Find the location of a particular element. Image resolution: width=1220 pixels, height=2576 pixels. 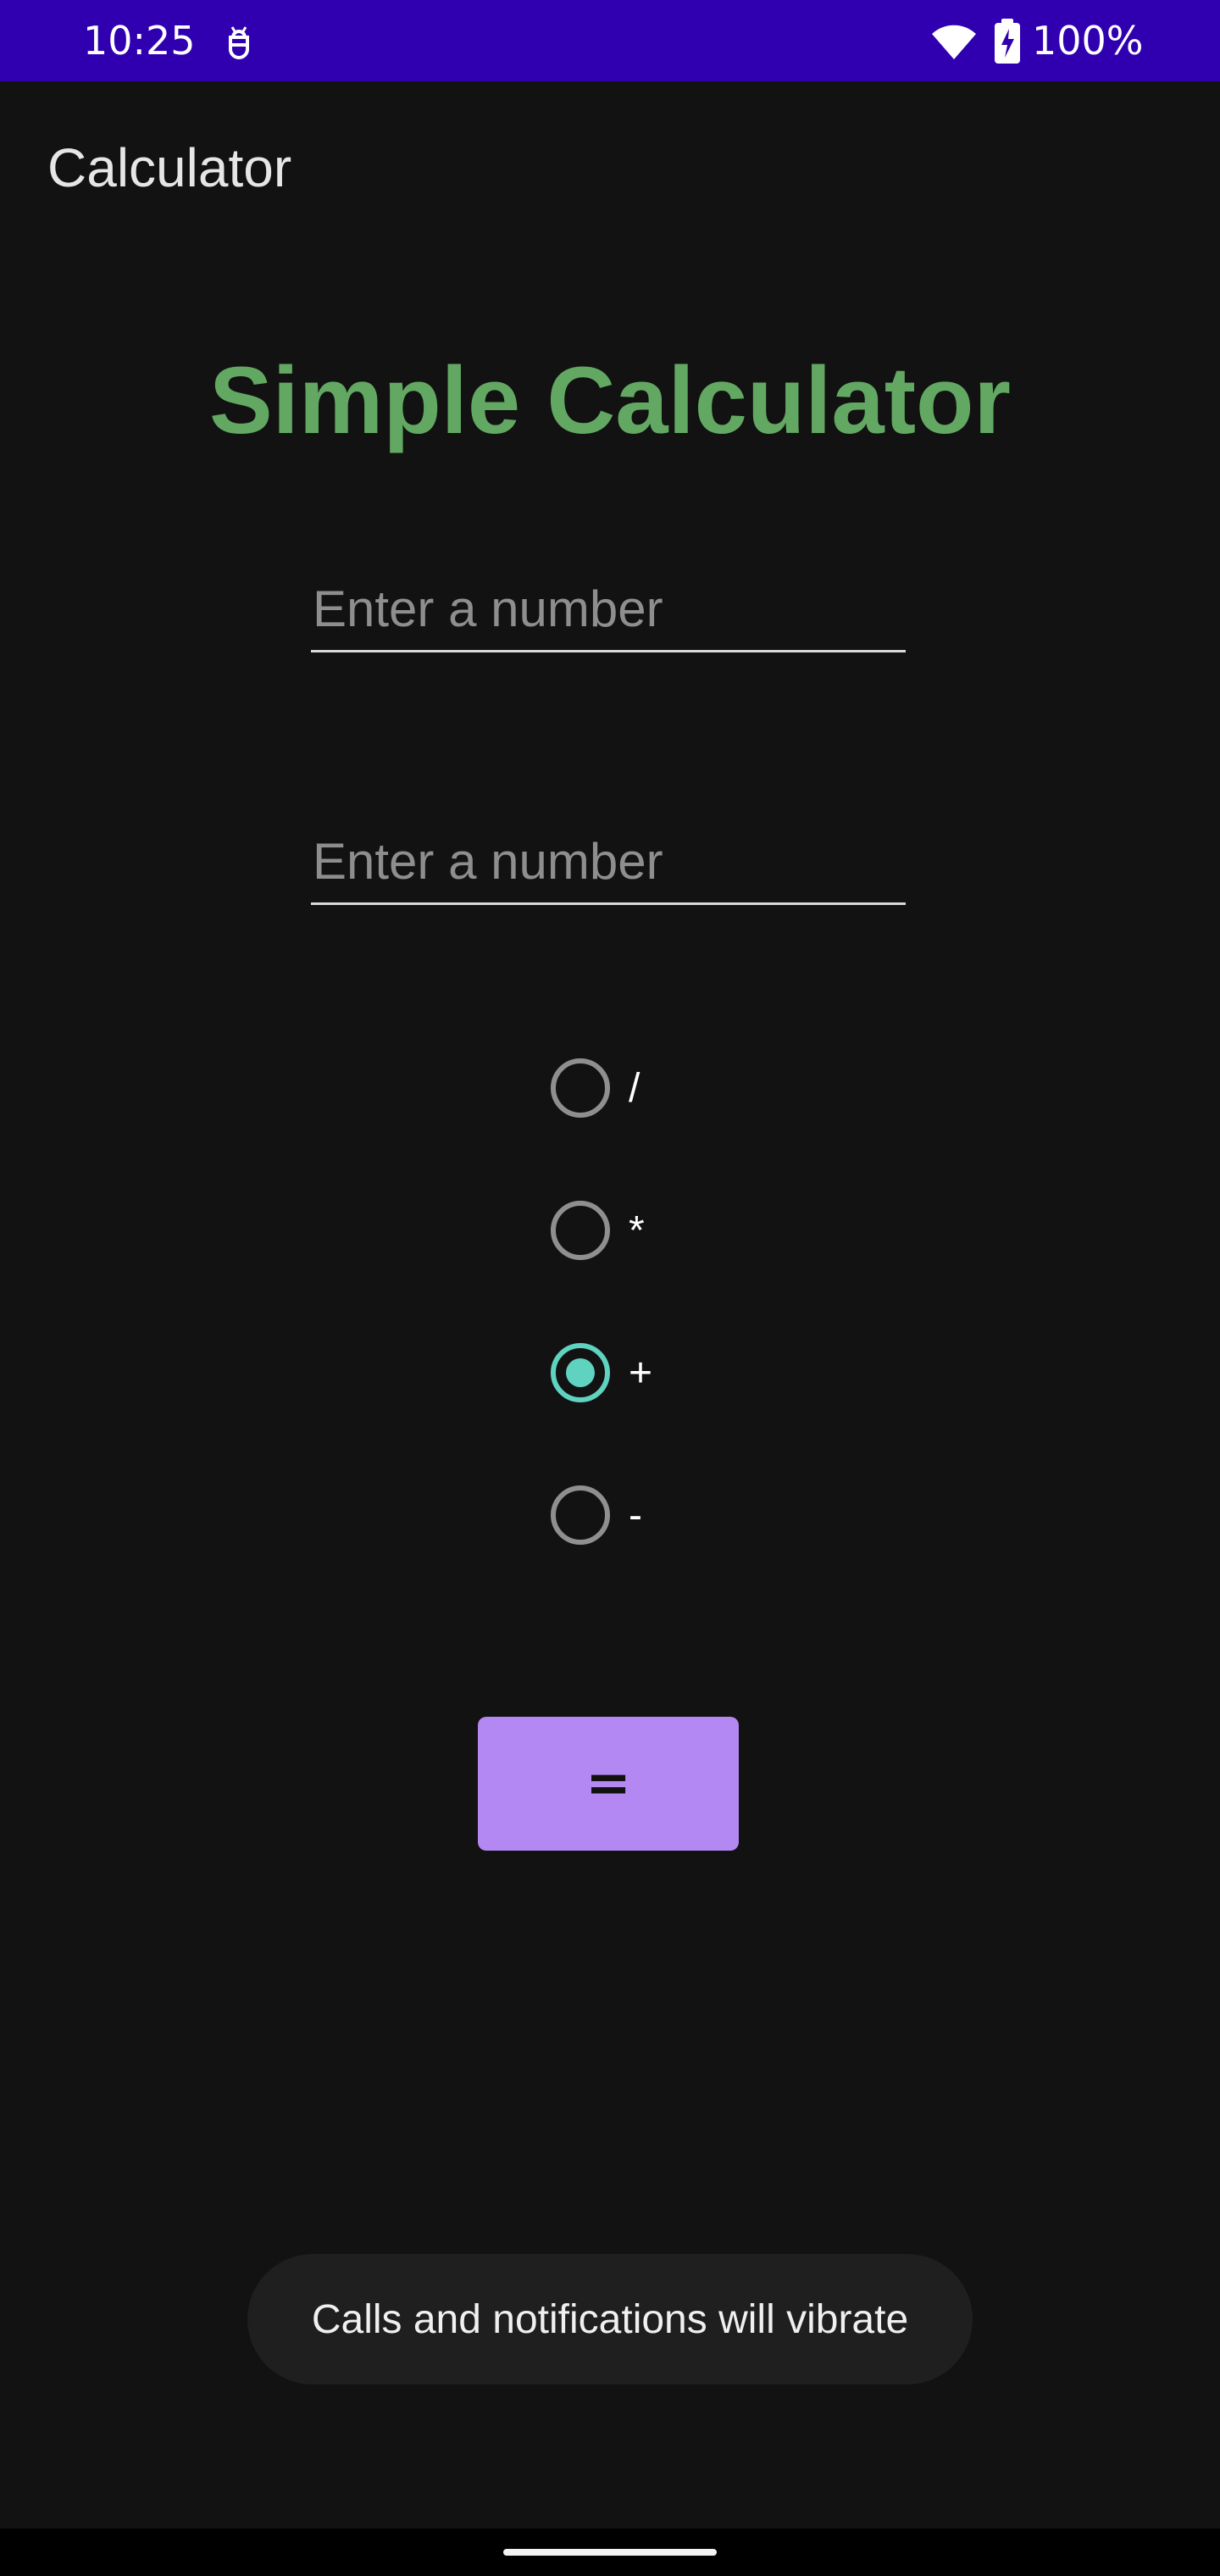

wifi-icon is located at coordinates (954, 42).